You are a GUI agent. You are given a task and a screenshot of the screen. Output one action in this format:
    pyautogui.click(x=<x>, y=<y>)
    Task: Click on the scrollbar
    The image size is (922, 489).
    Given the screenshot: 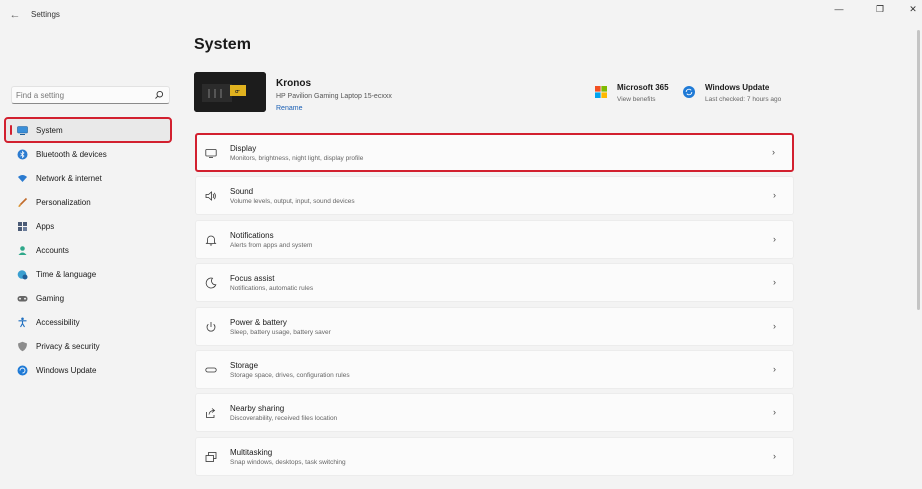 What is the action you would take?
    pyautogui.click(x=918, y=170)
    